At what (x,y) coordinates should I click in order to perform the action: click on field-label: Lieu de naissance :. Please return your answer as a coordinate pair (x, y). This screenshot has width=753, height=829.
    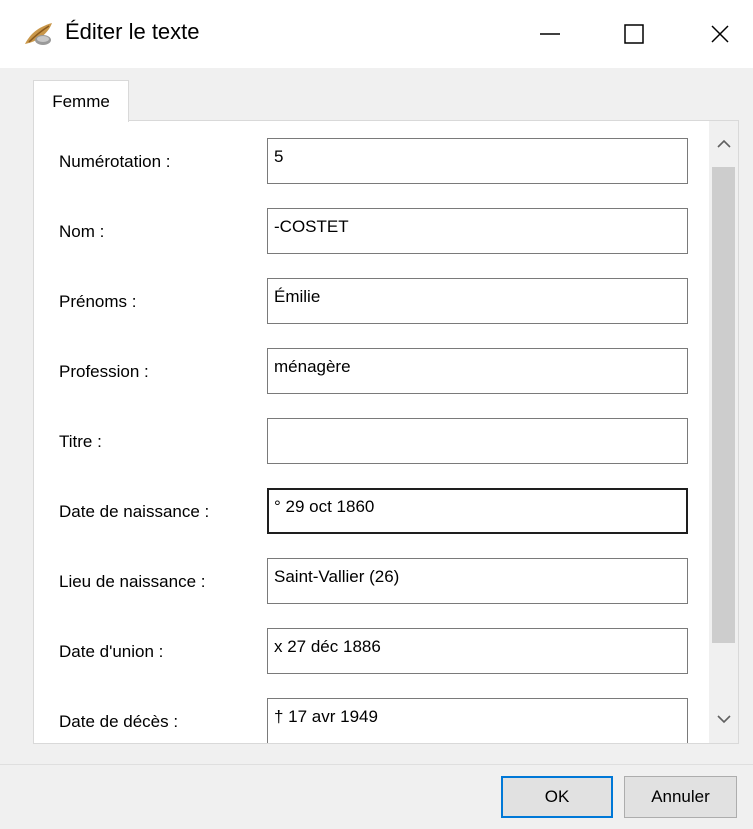
    Looking at the image, I should click on (132, 581).